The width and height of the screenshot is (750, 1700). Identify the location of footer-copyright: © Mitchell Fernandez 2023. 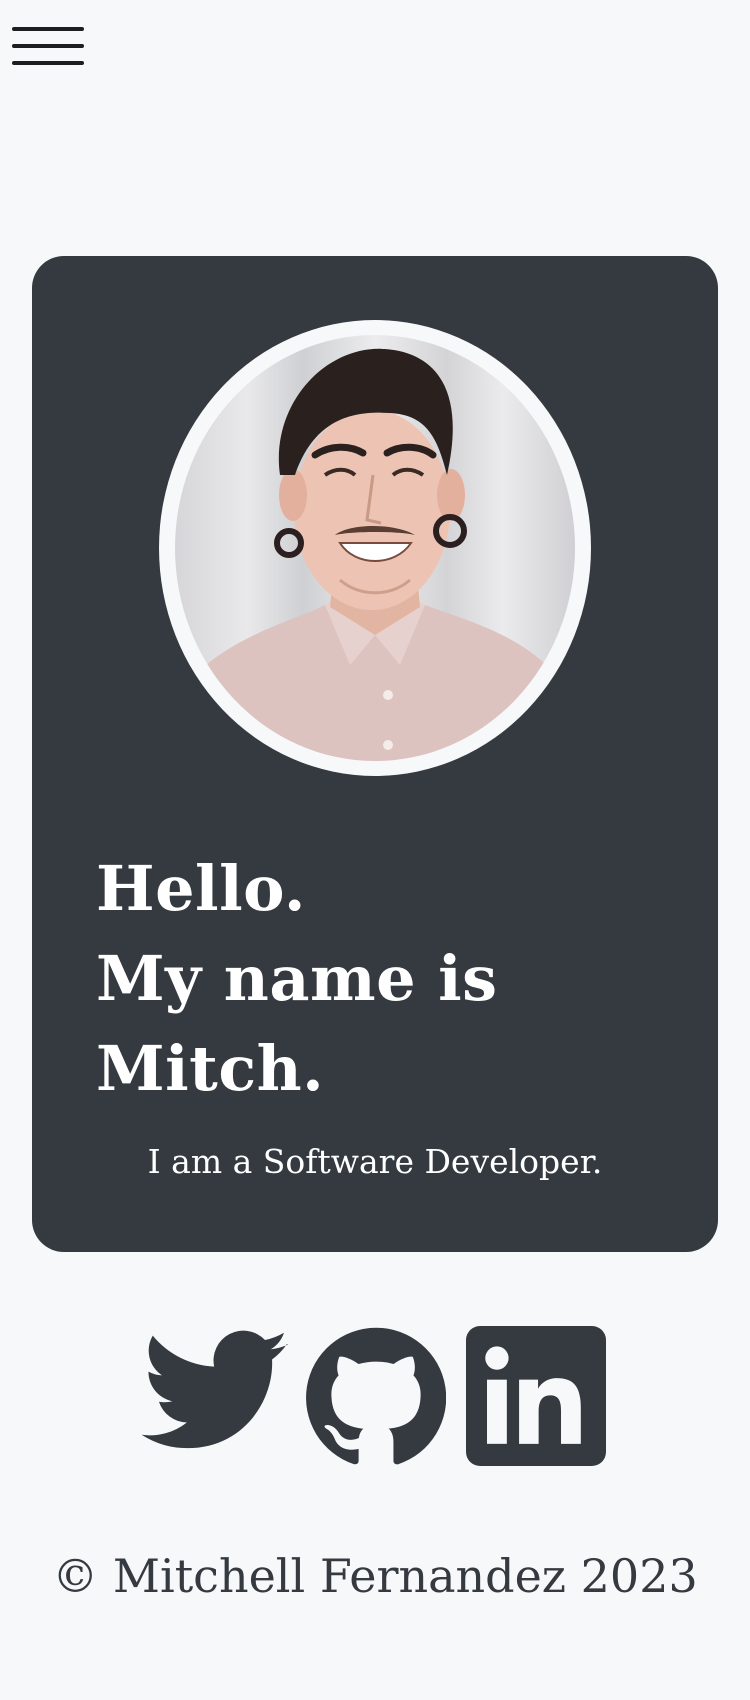
(375, 1576).